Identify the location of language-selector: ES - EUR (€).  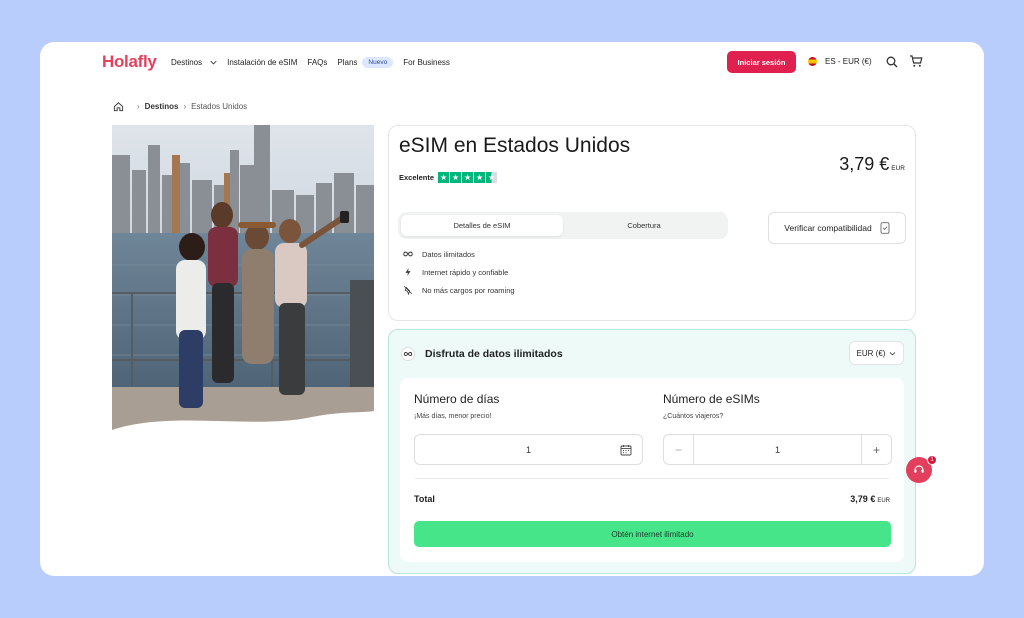
(840, 61).